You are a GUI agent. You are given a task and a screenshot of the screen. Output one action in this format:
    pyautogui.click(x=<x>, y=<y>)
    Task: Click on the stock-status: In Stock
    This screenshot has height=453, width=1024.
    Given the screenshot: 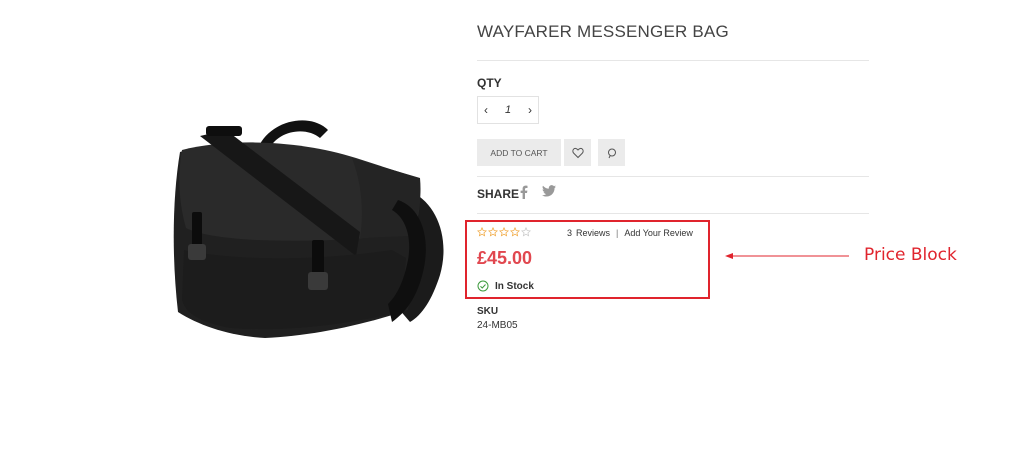 What is the action you would take?
    pyautogui.click(x=505, y=286)
    